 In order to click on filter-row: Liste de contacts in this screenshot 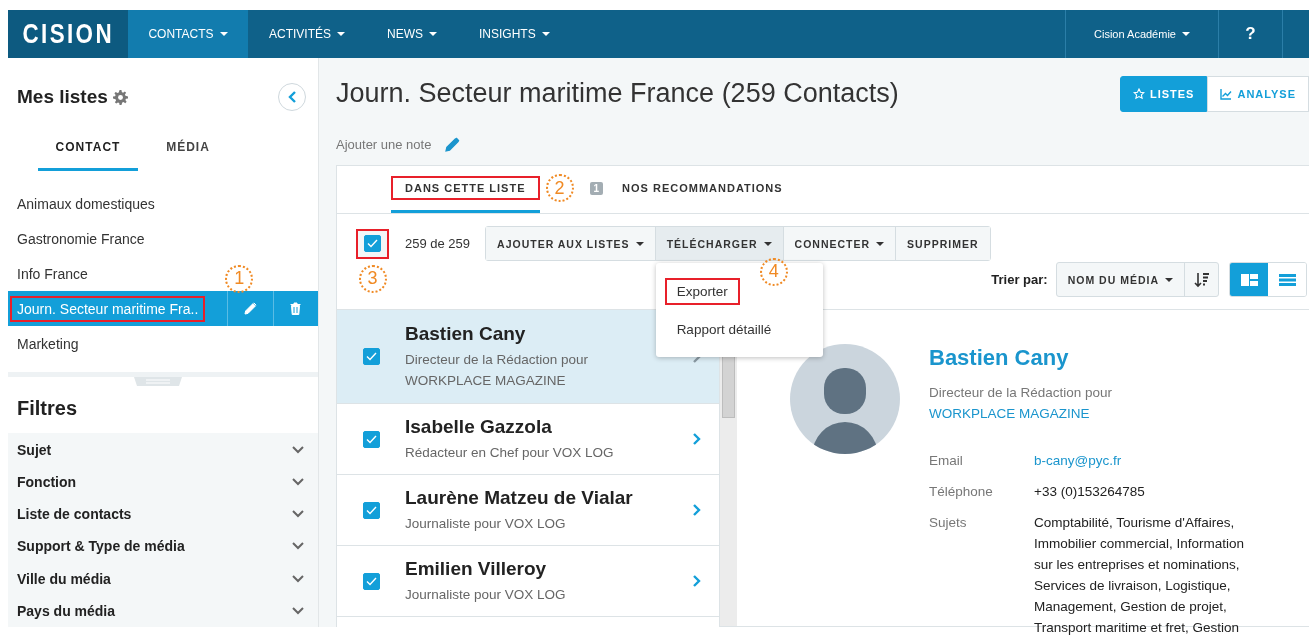, I will do `click(163, 514)`.